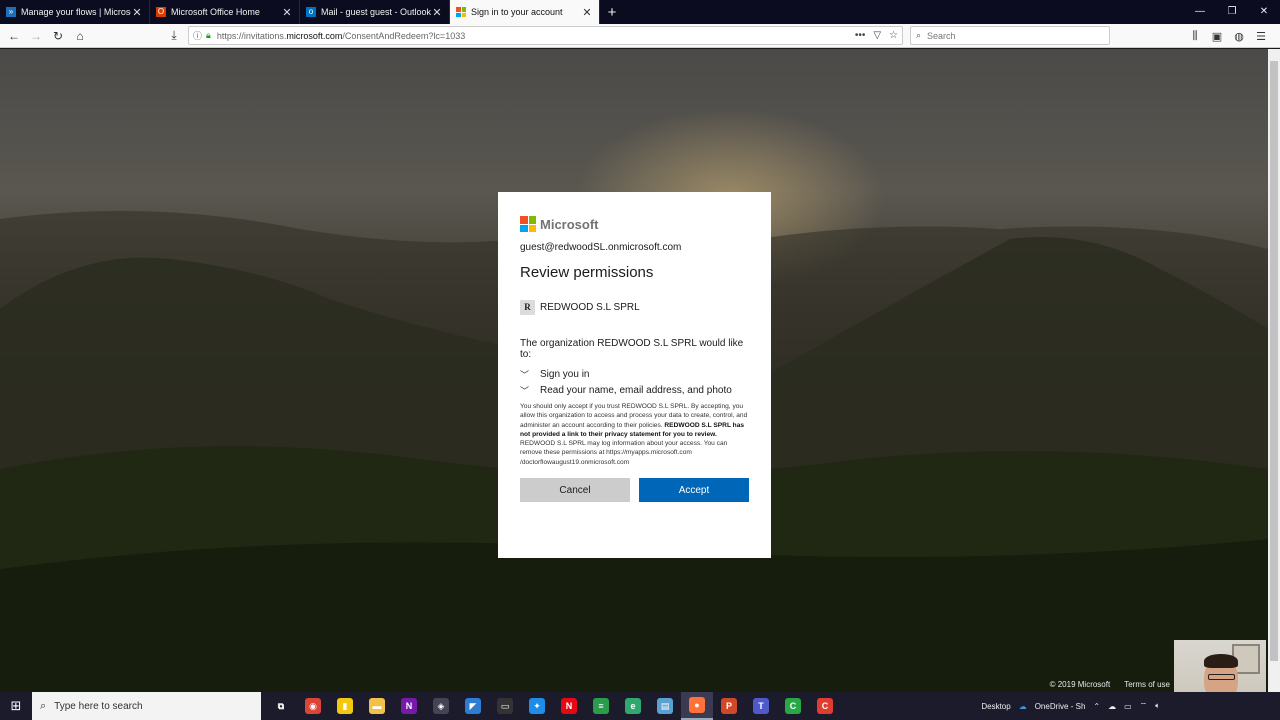  Describe the element at coordinates (877, 35) in the screenshot. I see `pocket-icon: ▽` at that location.